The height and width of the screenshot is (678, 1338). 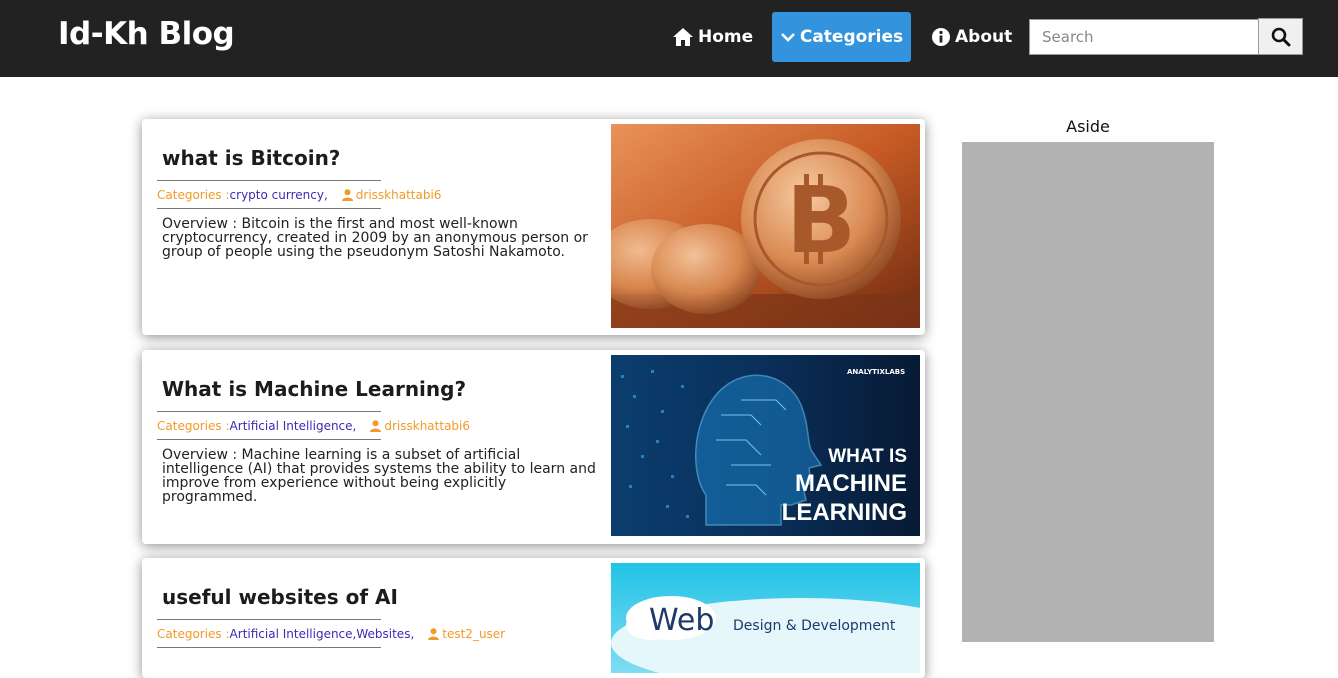 I want to click on nav-categories: Categories, so click(x=841, y=37).